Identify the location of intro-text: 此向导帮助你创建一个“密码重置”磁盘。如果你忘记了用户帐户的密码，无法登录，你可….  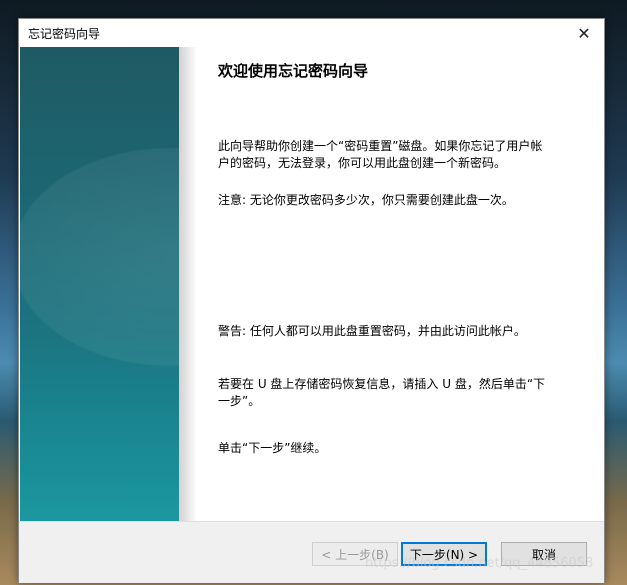
(380, 154).